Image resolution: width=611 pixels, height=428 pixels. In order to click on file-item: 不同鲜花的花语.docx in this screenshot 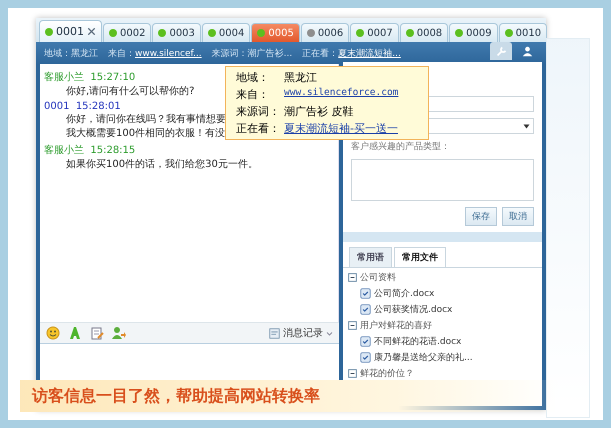, I will do `click(442, 341)`.